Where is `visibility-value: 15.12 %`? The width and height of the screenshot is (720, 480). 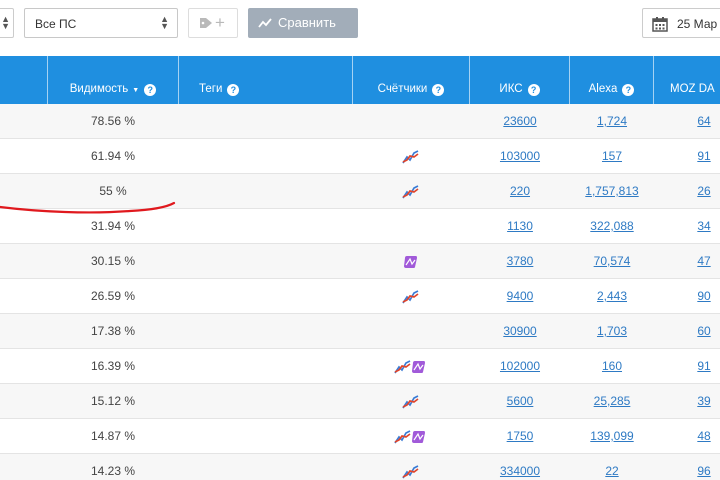 visibility-value: 15.12 % is located at coordinates (113, 401).